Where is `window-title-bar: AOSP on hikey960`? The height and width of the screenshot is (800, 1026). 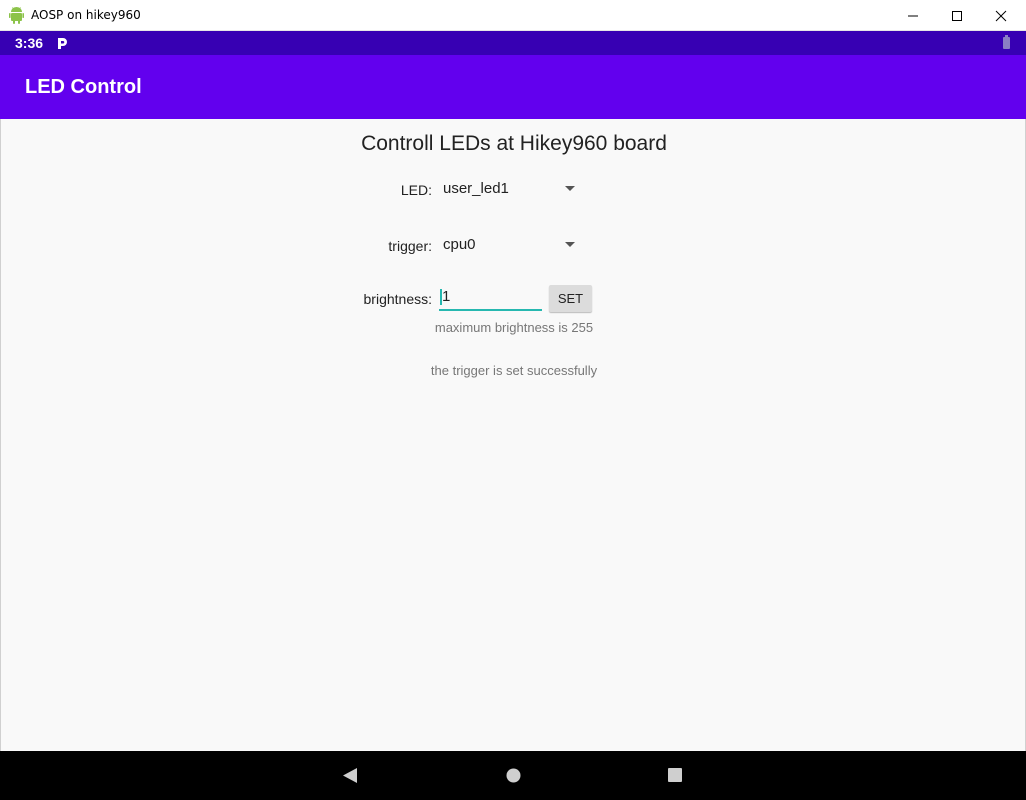
window-title-bar: AOSP on hikey960 is located at coordinates (513, 15).